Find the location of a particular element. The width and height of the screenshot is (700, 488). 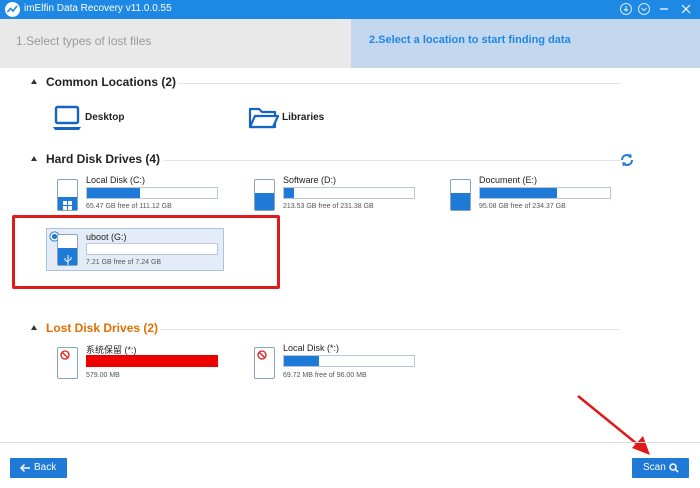

highlight-box is located at coordinates (146, 252).